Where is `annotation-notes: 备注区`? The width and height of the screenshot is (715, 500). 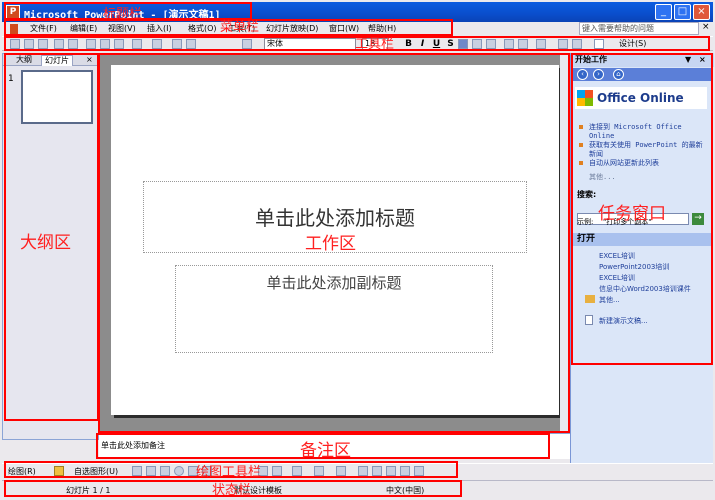
annotation-notes: 备注区 is located at coordinates (325, 451).